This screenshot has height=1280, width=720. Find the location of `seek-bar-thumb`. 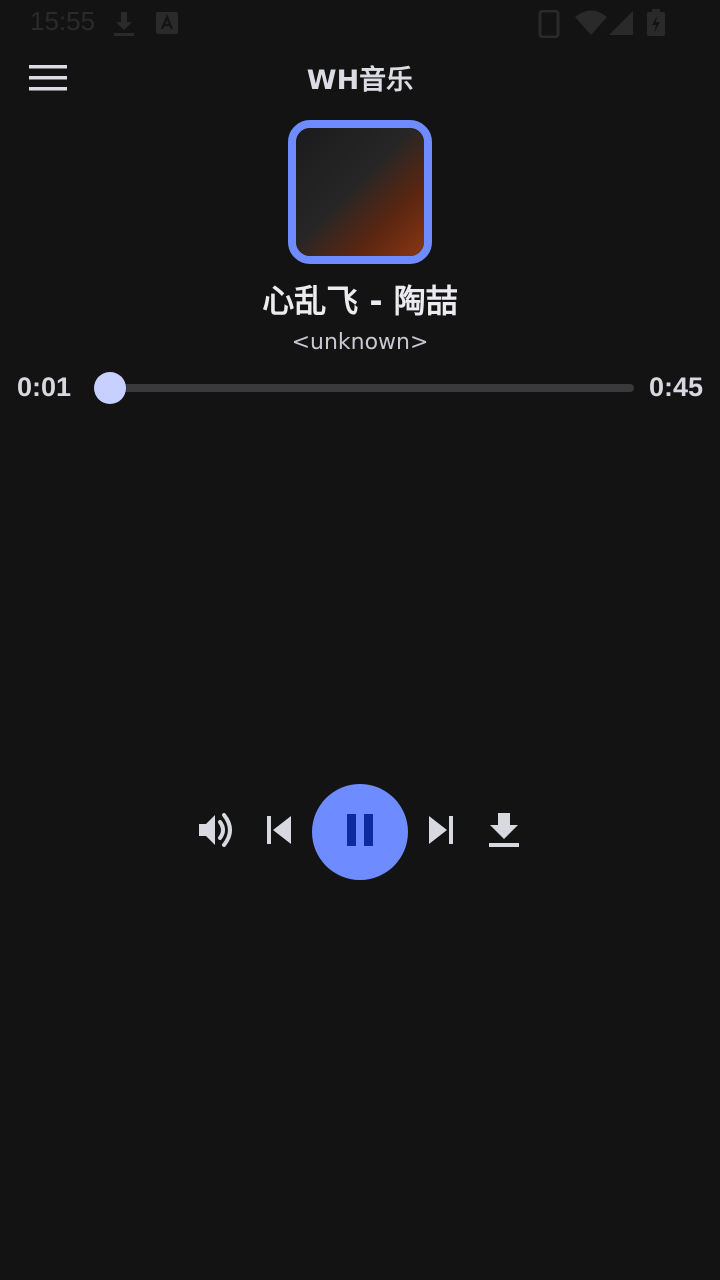

seek-bar-thumb is located at coordinates (109, 388).